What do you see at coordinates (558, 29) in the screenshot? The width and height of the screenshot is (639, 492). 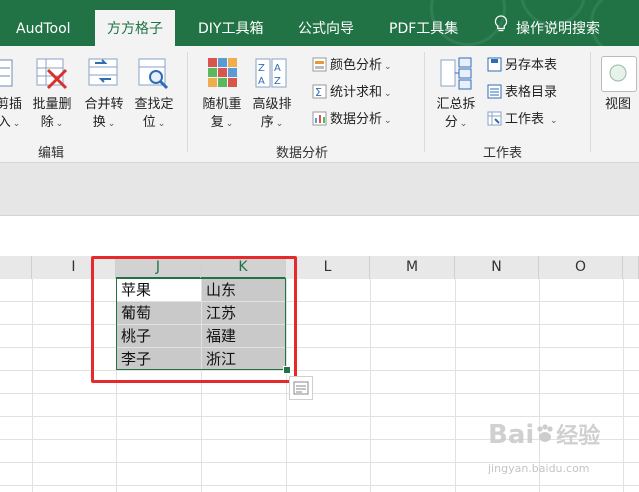 I see `tell-me-label: 操作说明搜索` at bounding box center [558, 29].